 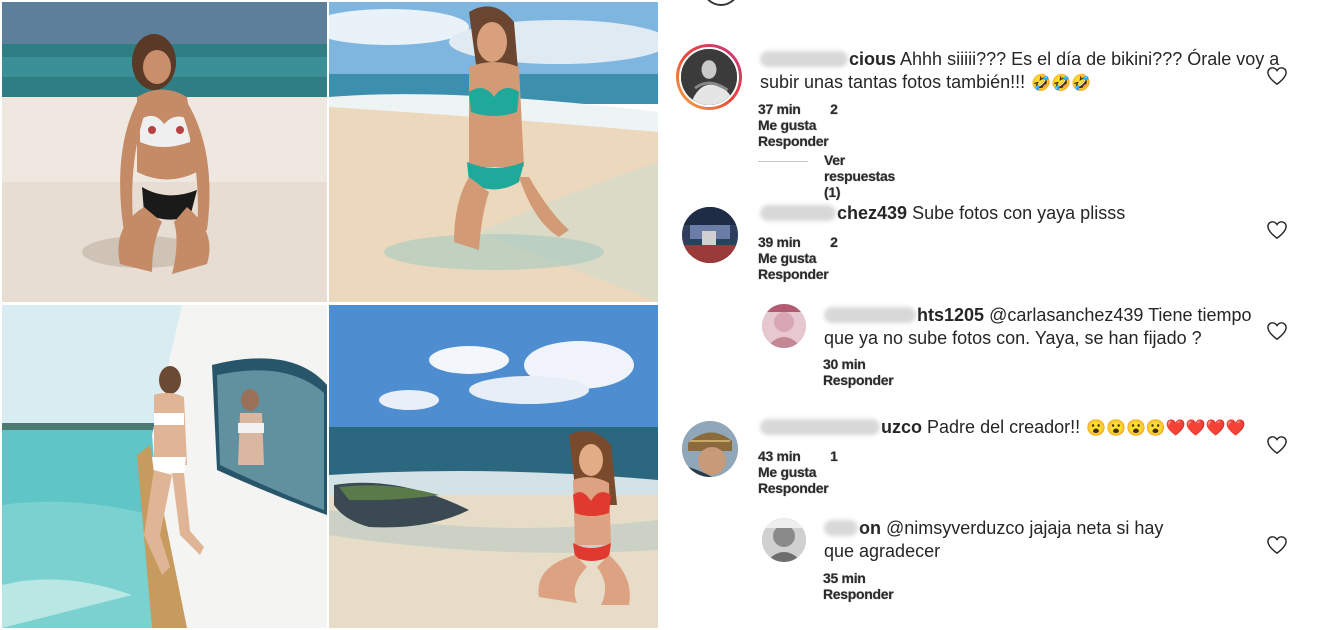 What do you see at coordinates (1166, 428) in the screenshot?
I see `emoji-surprised-hearts-icon: 😮😮😮😮❤️❤️❤️❤️` at bounding box center [1166, 428].